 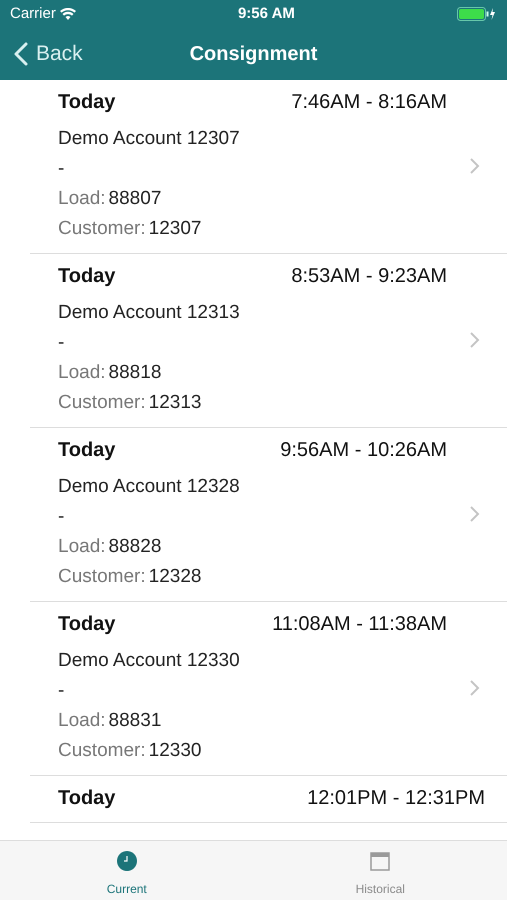 What do you see at coordinates (43, 54) in the screenshot?
I see `back-button: Back` at bounding box center [43, 54].